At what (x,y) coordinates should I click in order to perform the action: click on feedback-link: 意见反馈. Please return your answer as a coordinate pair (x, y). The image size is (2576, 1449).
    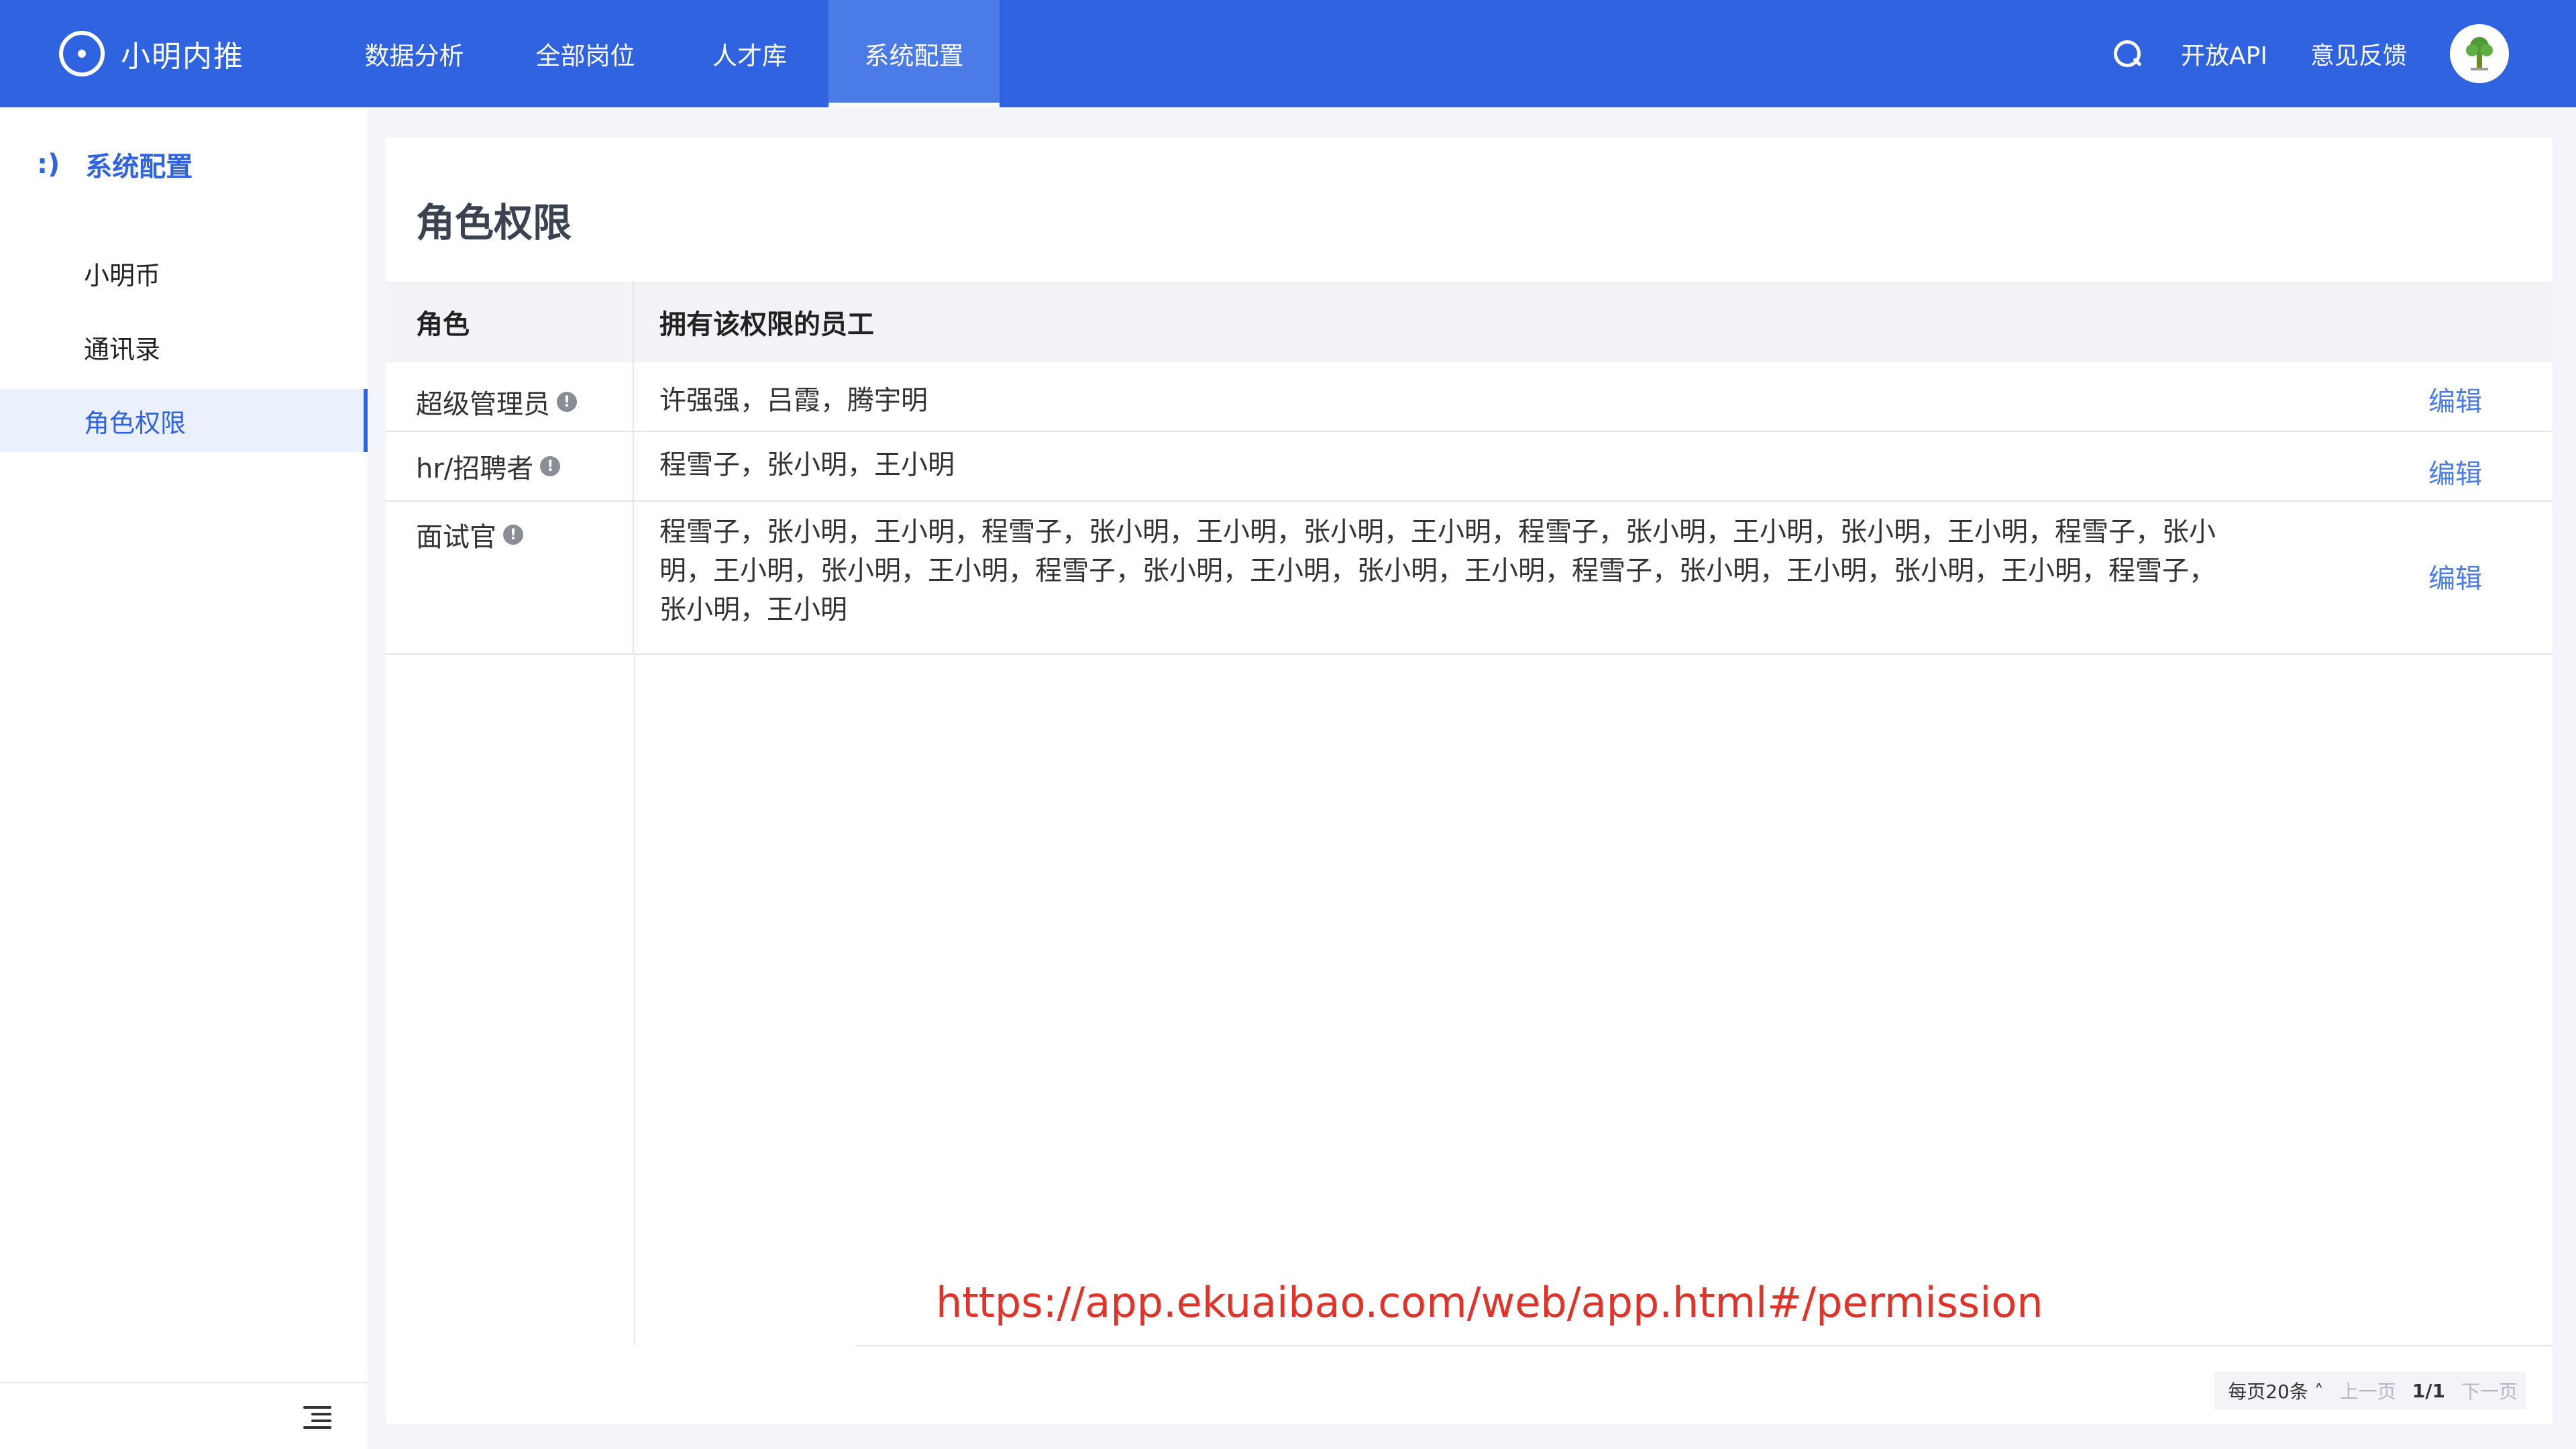
    Looking at the image, I should click on (2358, 53).